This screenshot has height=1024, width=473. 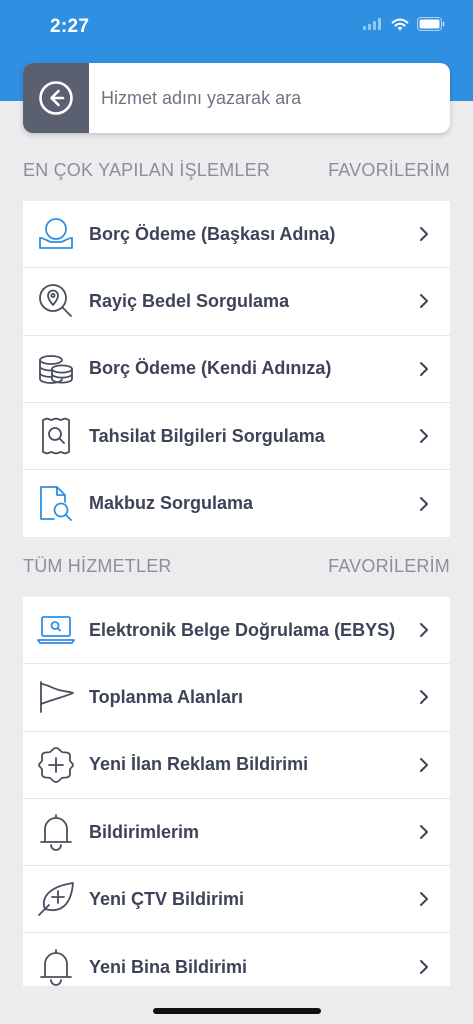 I want to click on all-services-section-title: TÜM HİZMETLER, so click(x=97, y=565).